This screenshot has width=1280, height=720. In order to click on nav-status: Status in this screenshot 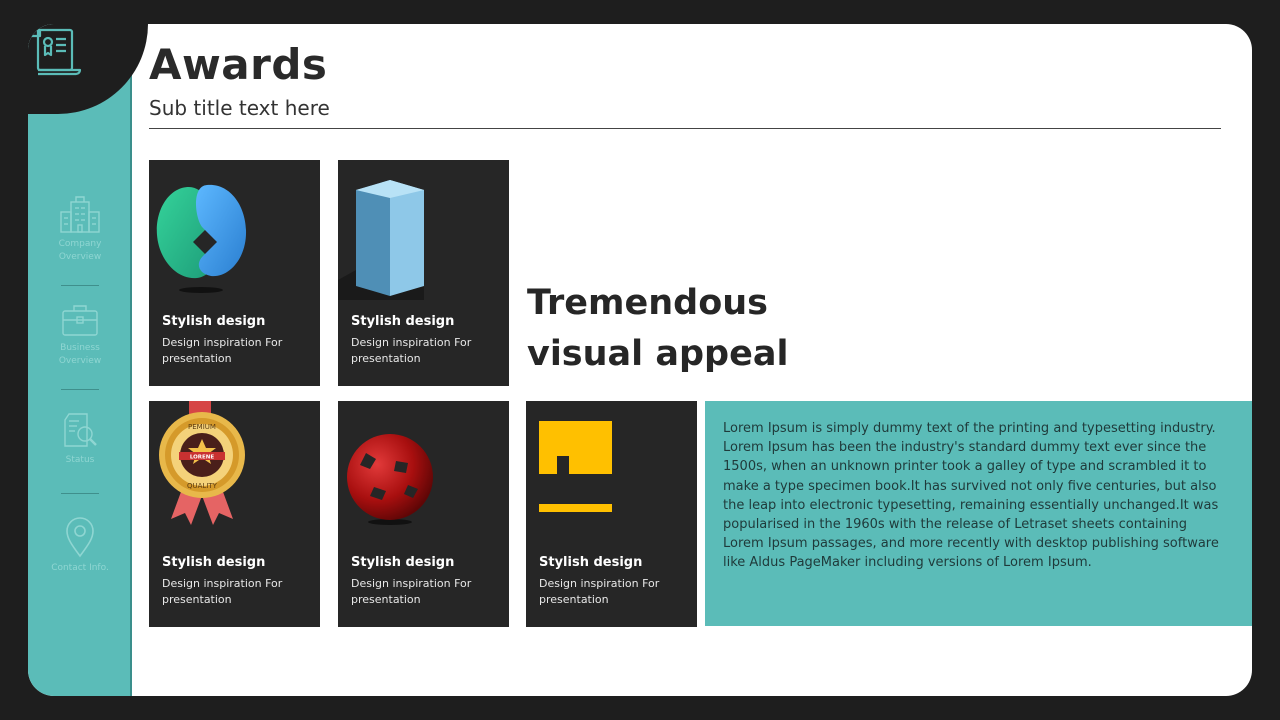, I will do `click(80, 439)`.